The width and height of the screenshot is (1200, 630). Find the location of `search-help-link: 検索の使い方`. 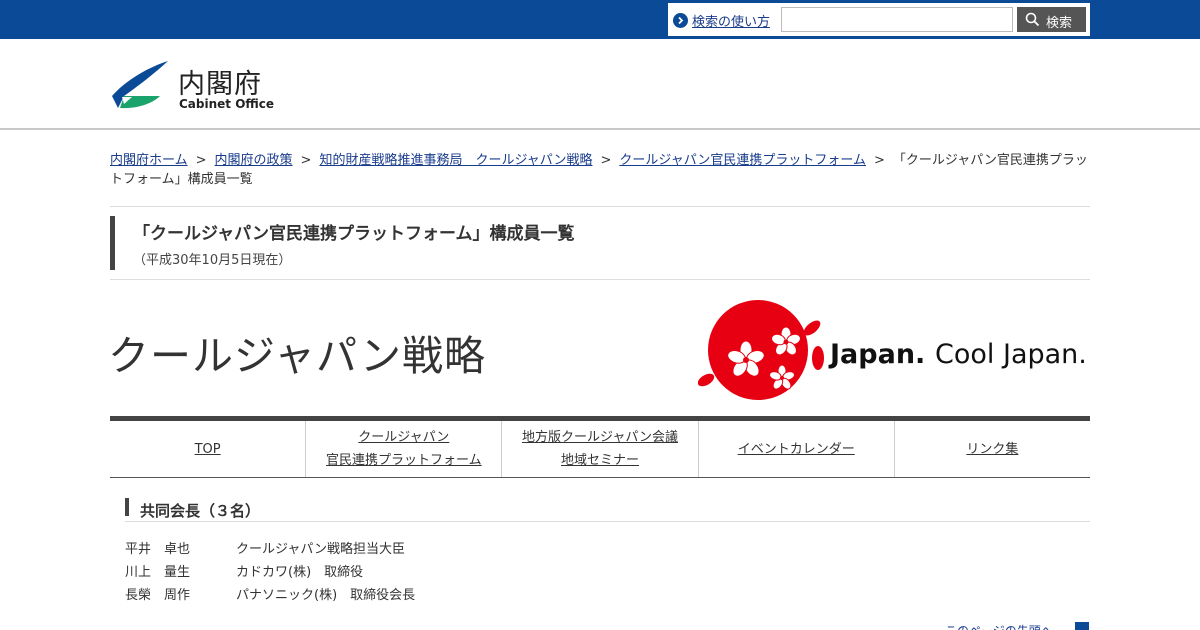

search-help-link: 検索の使い方 is located at coordinates (731, 20).